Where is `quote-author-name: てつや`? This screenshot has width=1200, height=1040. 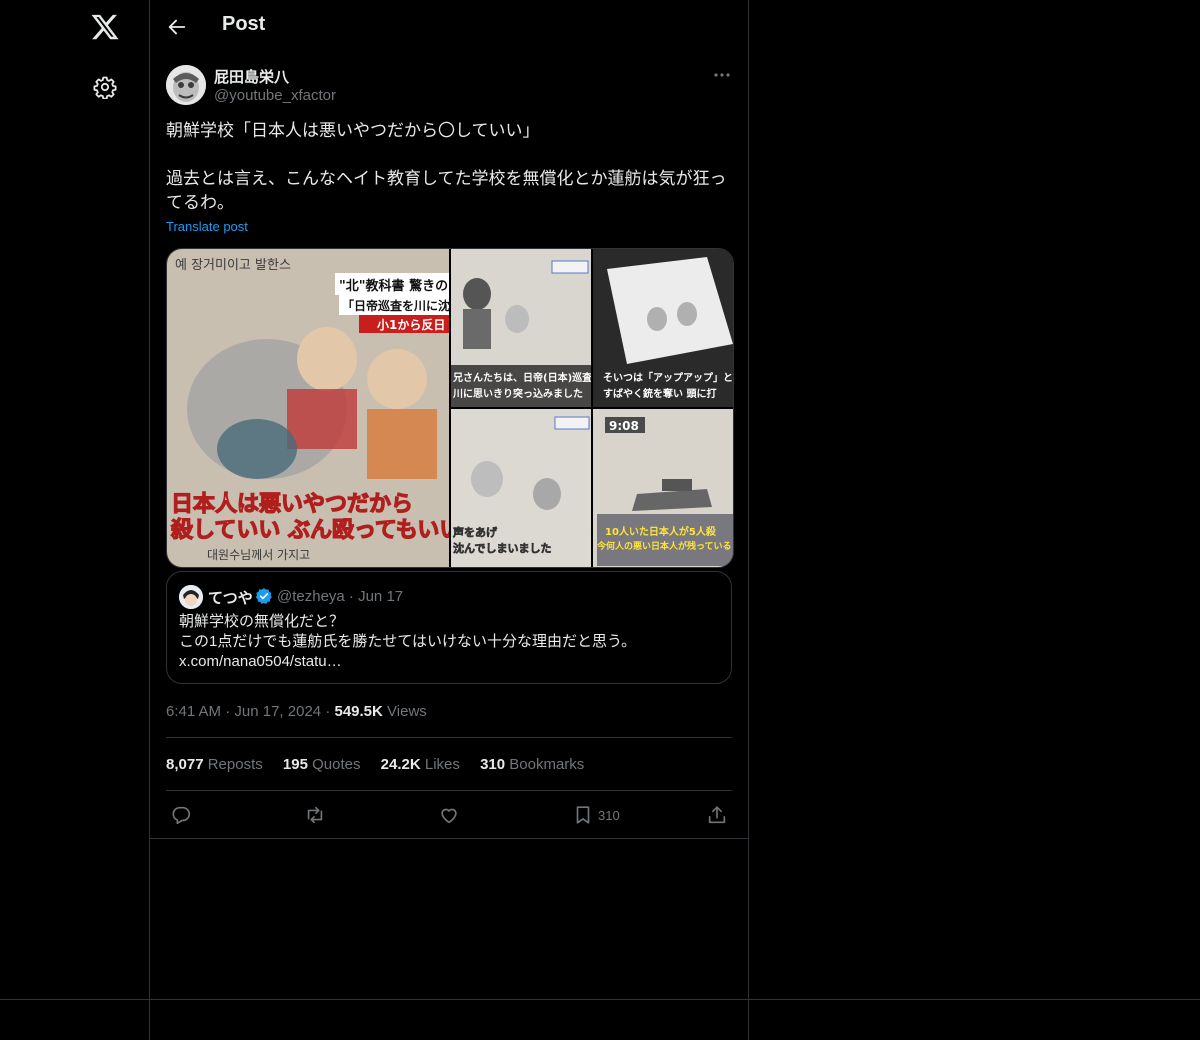 quote-author-name: てつや is located at coordinates (230, 598).